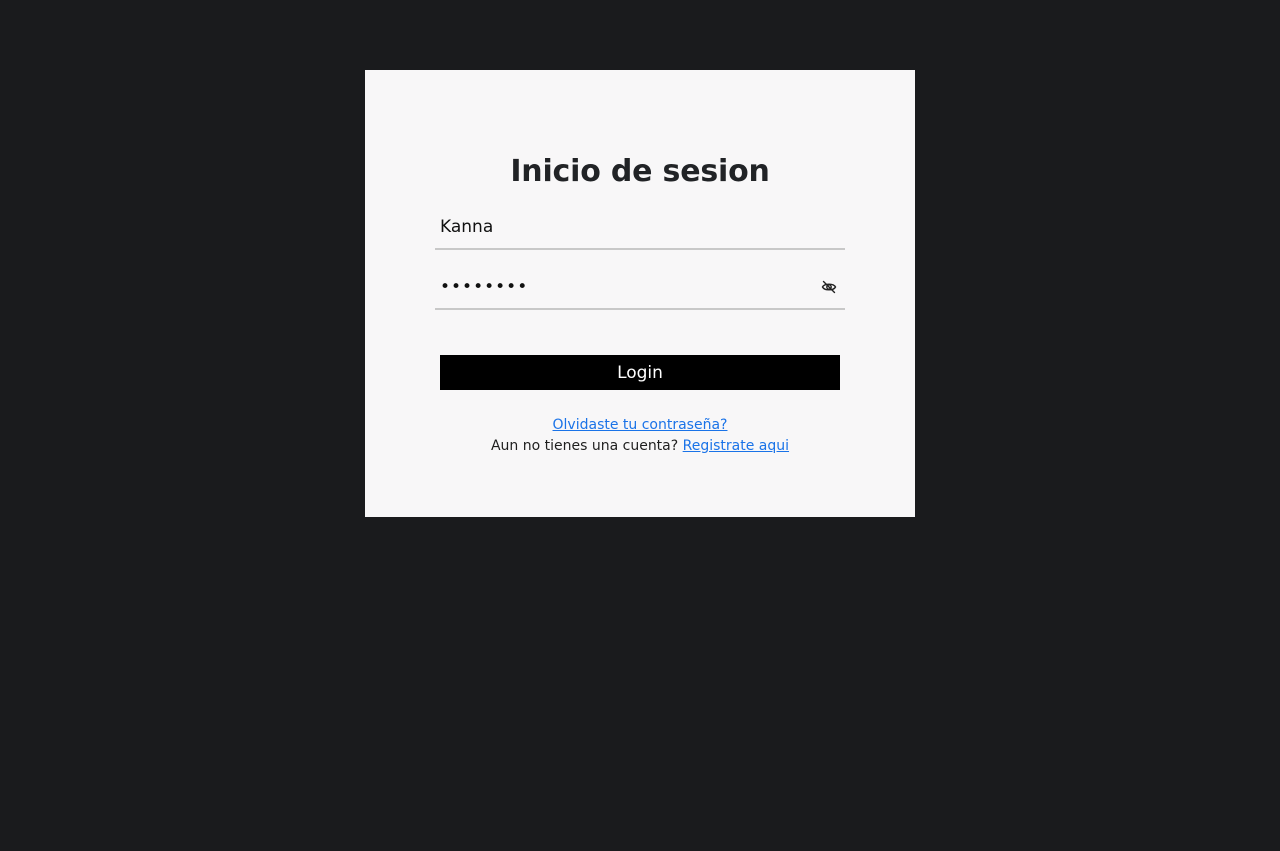 The image size is (1280, 851). Describe the element at coordinates (625, 287) in the screenshot. I see `password-input` at that location.